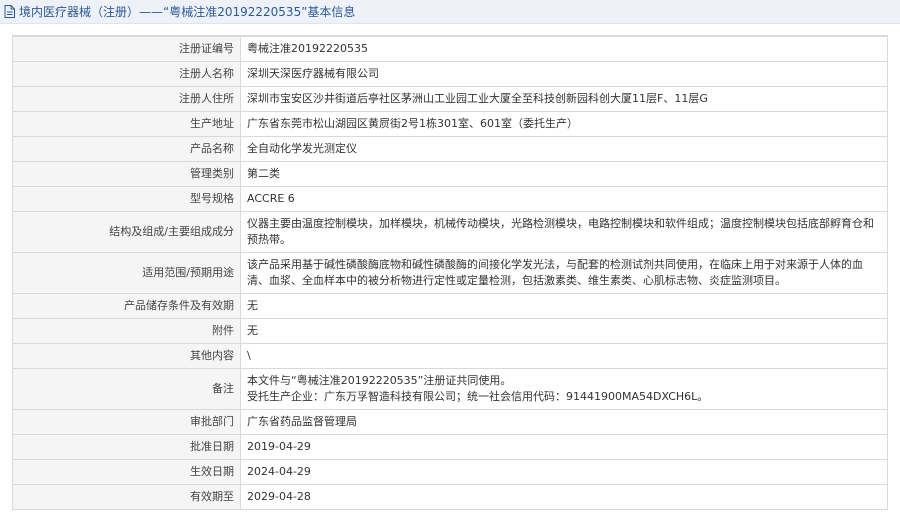  What do you see at coordinates (564, 356) in the screenshot?
I see `row-value: \` at bounding box center [564, 356].